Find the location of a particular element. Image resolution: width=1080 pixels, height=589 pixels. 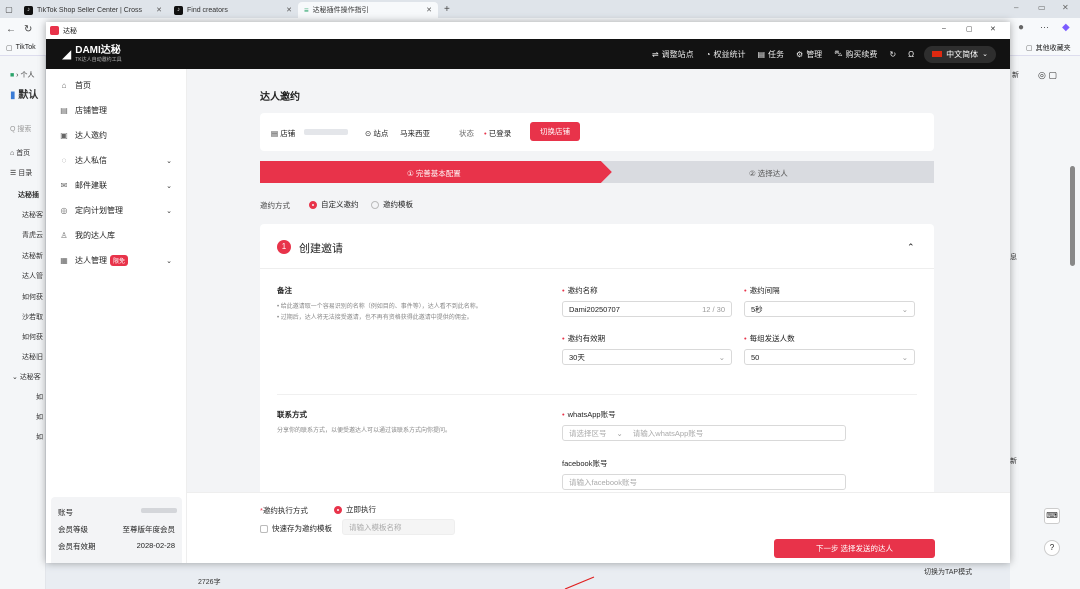

interval-select: 5秒 ⌄ is located at coordinates (829, 309).